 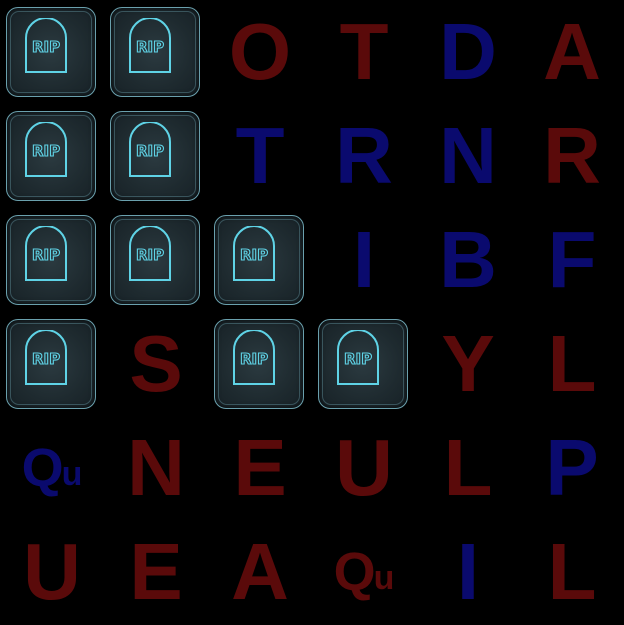 I want to click on letter-glyph: B, so click(x=468, y=259).